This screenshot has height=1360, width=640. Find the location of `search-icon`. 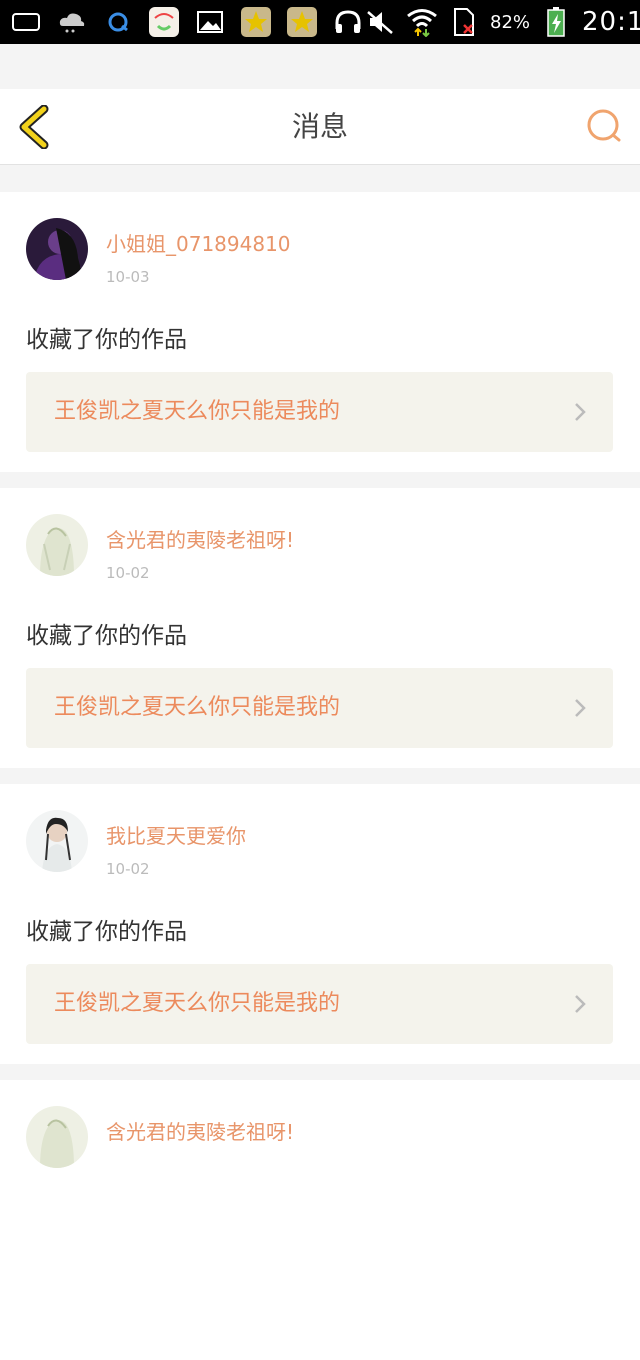

search-icon is located at coordinates (604, 125).